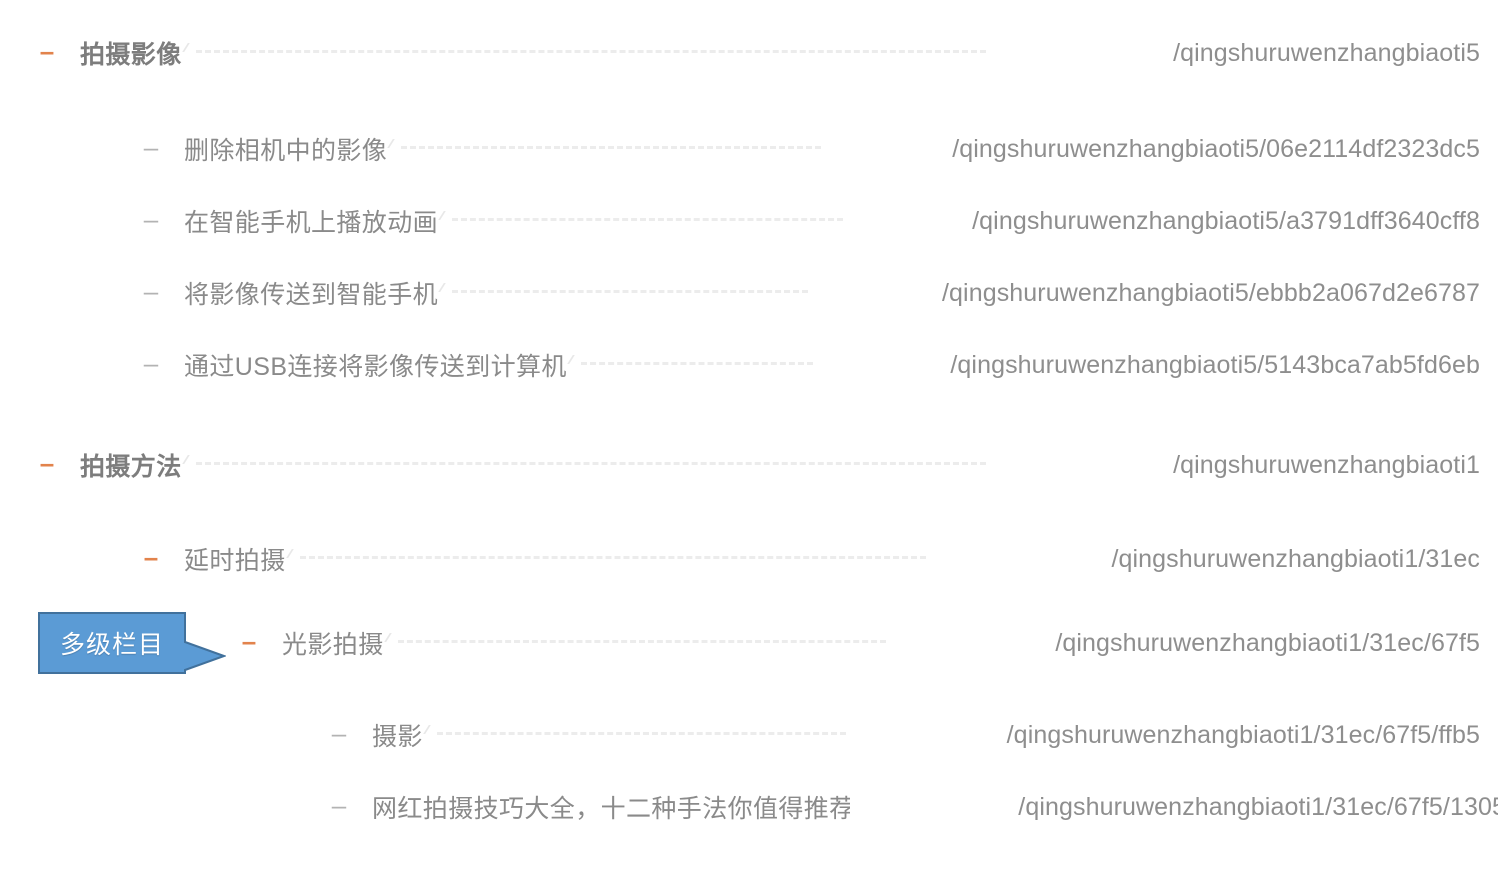 The width and height of the screenshot is (1498, 872). I want to click on tree-row: – 拍摄方法/qingshuruwenzhangbiaoti1, so click(749, 465).